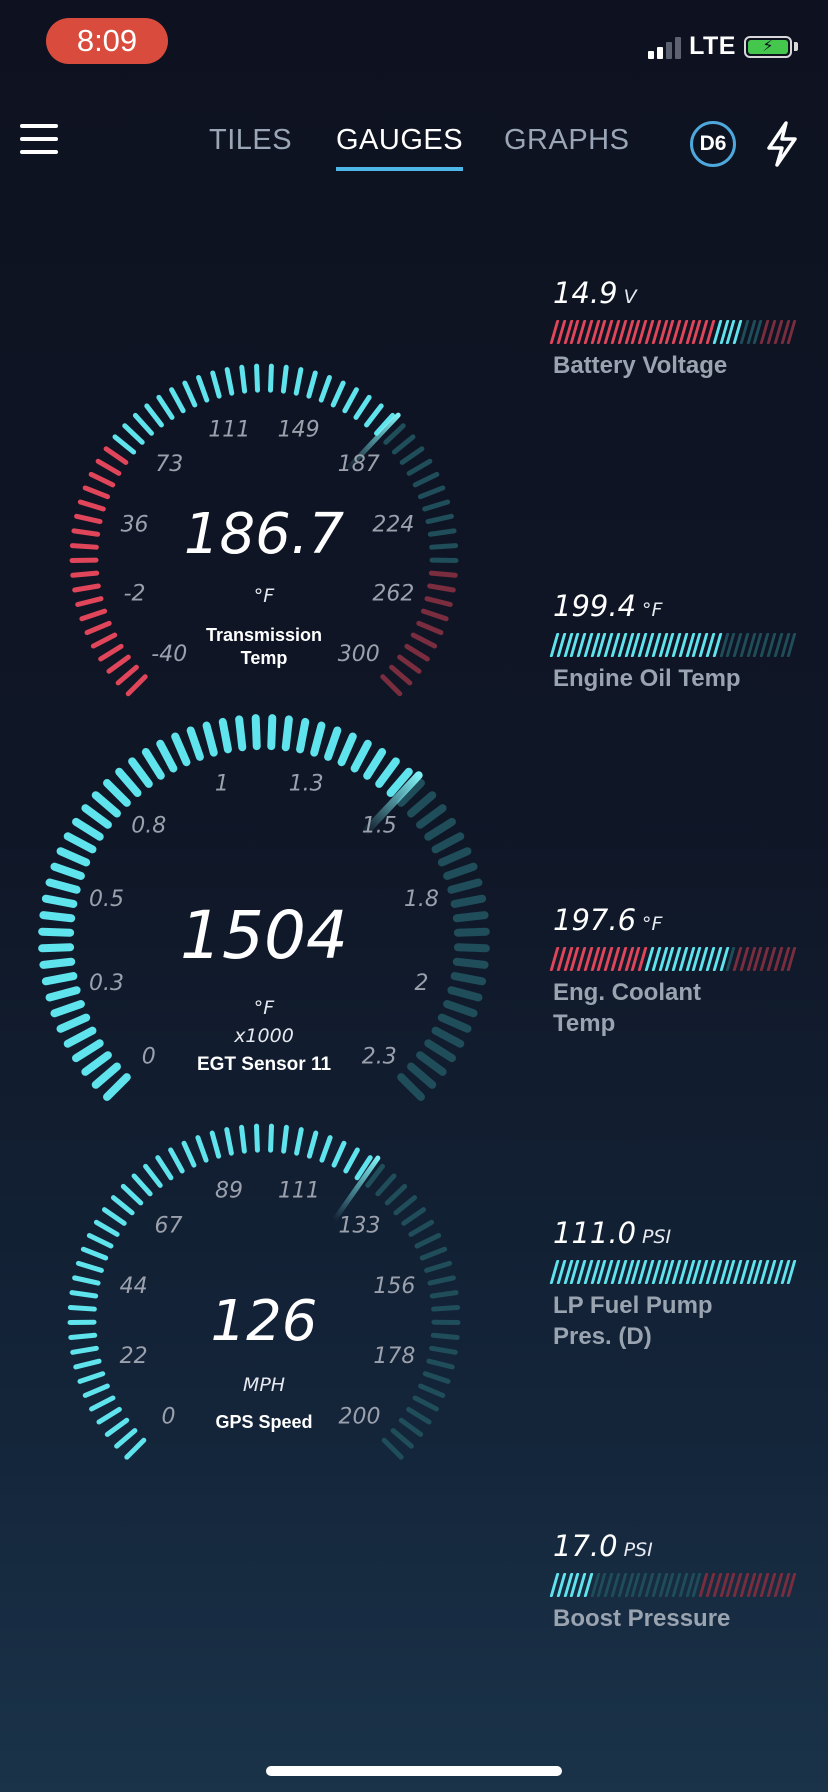  Describe the element at coordinates (414, 1771) in the screenshot. I see `home-indicator` at that location.